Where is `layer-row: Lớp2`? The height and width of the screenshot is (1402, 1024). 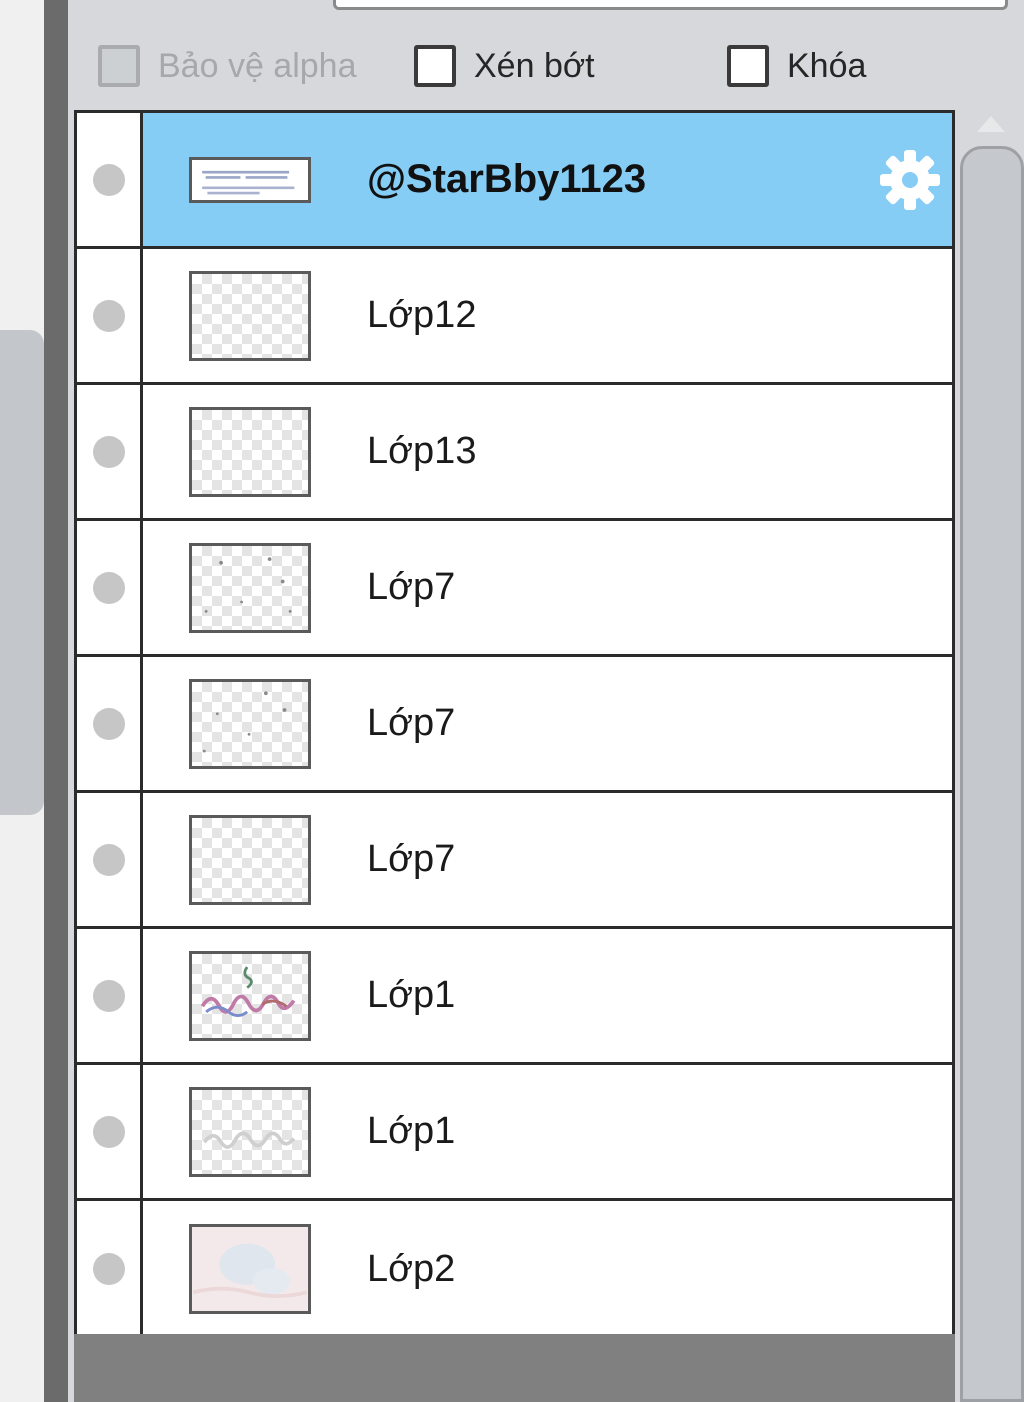 layer-row: Lớp2 is located at coordinates (514, 1269).